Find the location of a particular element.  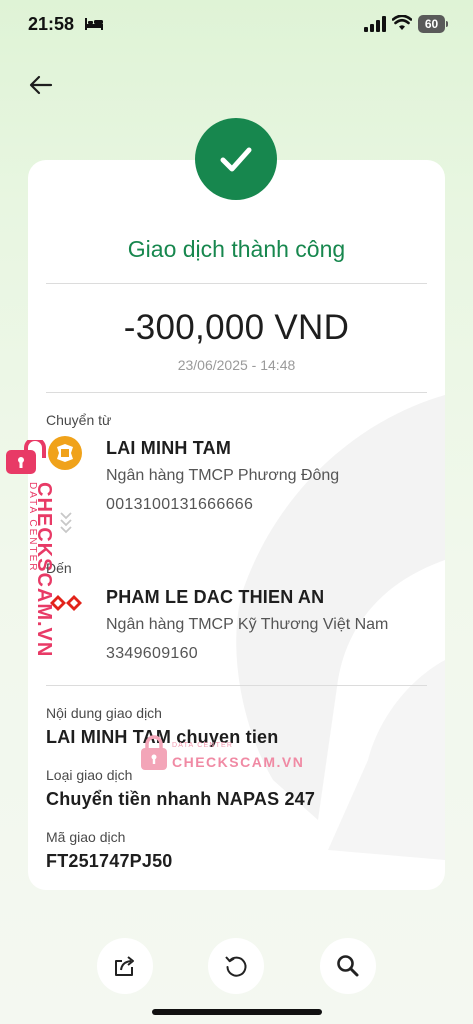

success-badge is located at coordinates (236, 159).